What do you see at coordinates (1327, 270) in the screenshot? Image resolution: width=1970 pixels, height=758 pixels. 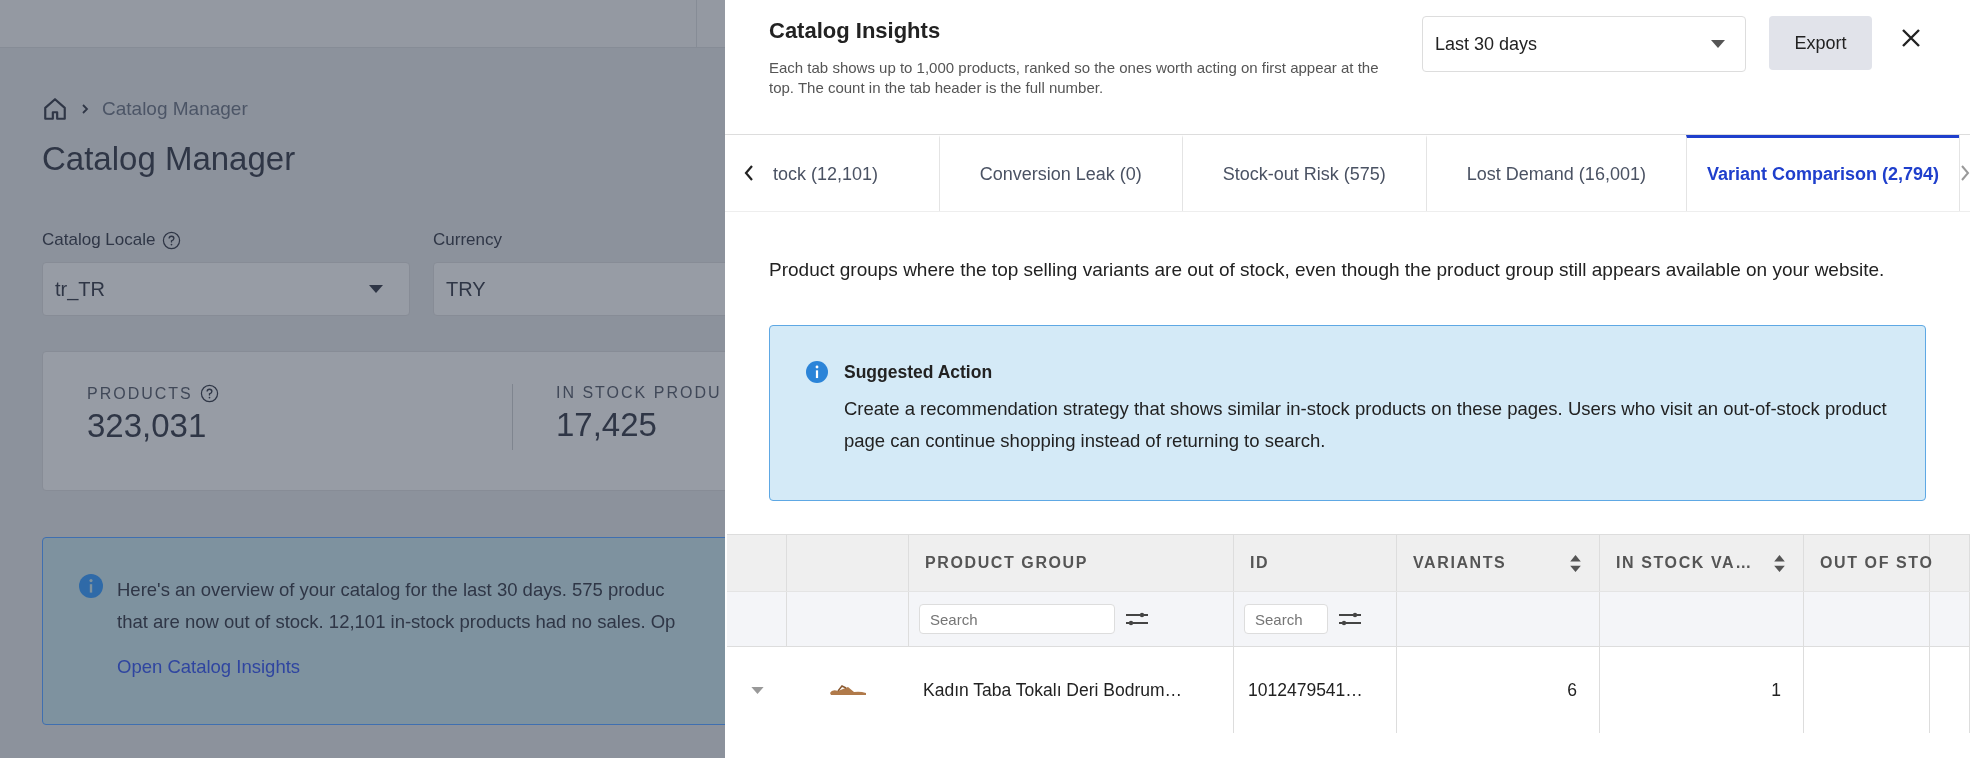 I see `tab-description: Product groups where the top selling variants are out of stock, even though the product group still appears available on your website.` at bounding box center [1327, 270].